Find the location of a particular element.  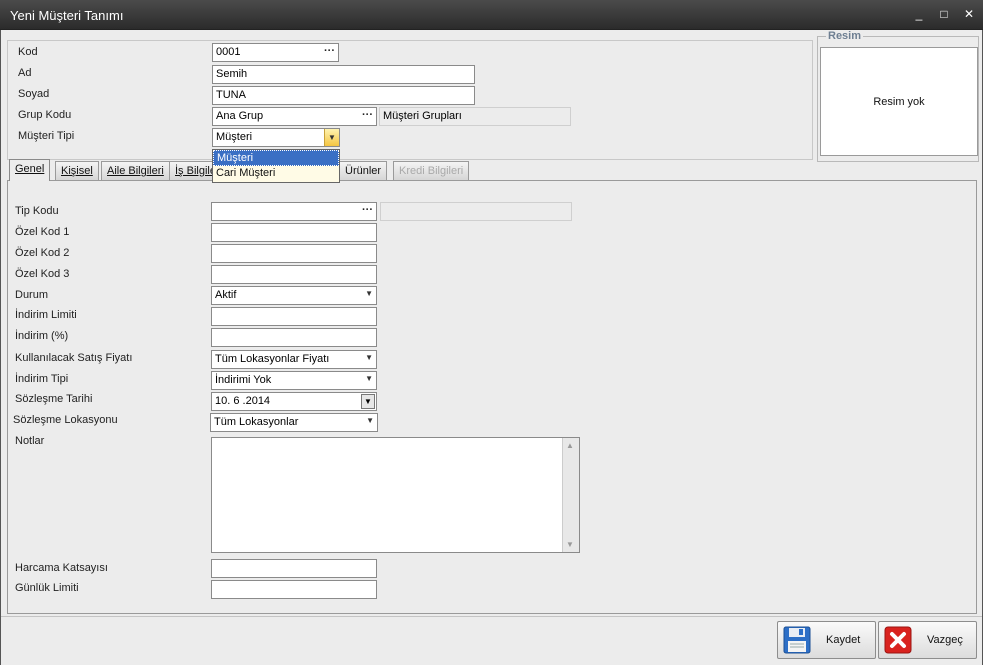

gunluk-limiti-input is located at coordinates (294, 589).